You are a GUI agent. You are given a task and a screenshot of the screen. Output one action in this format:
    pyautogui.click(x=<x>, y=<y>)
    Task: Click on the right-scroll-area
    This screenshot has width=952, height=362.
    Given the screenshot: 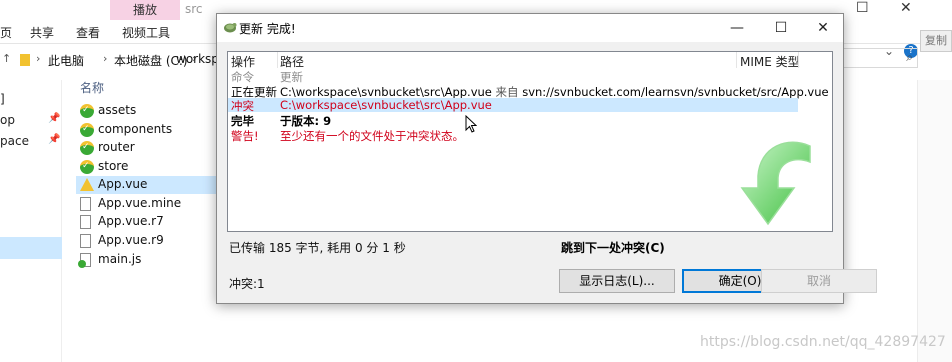 What is the action you would take?
    pyautogui.click(x=934, y=221)
    